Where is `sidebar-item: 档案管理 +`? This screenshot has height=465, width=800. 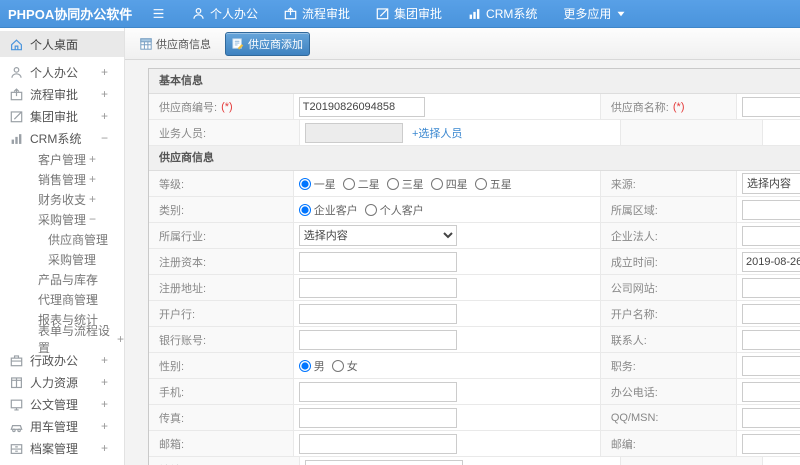 sidebar-item: 档案管理 + is located at coordinates (62, 448).